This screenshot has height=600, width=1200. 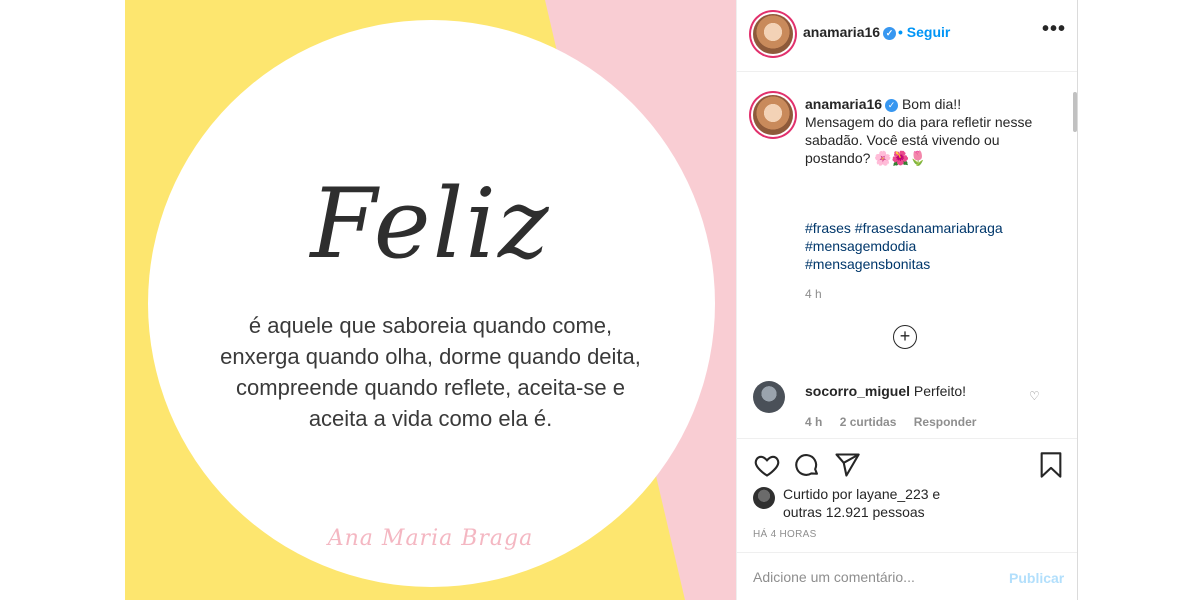 I want to click on follow-button: • Seguir, so click(x=924, y=32).